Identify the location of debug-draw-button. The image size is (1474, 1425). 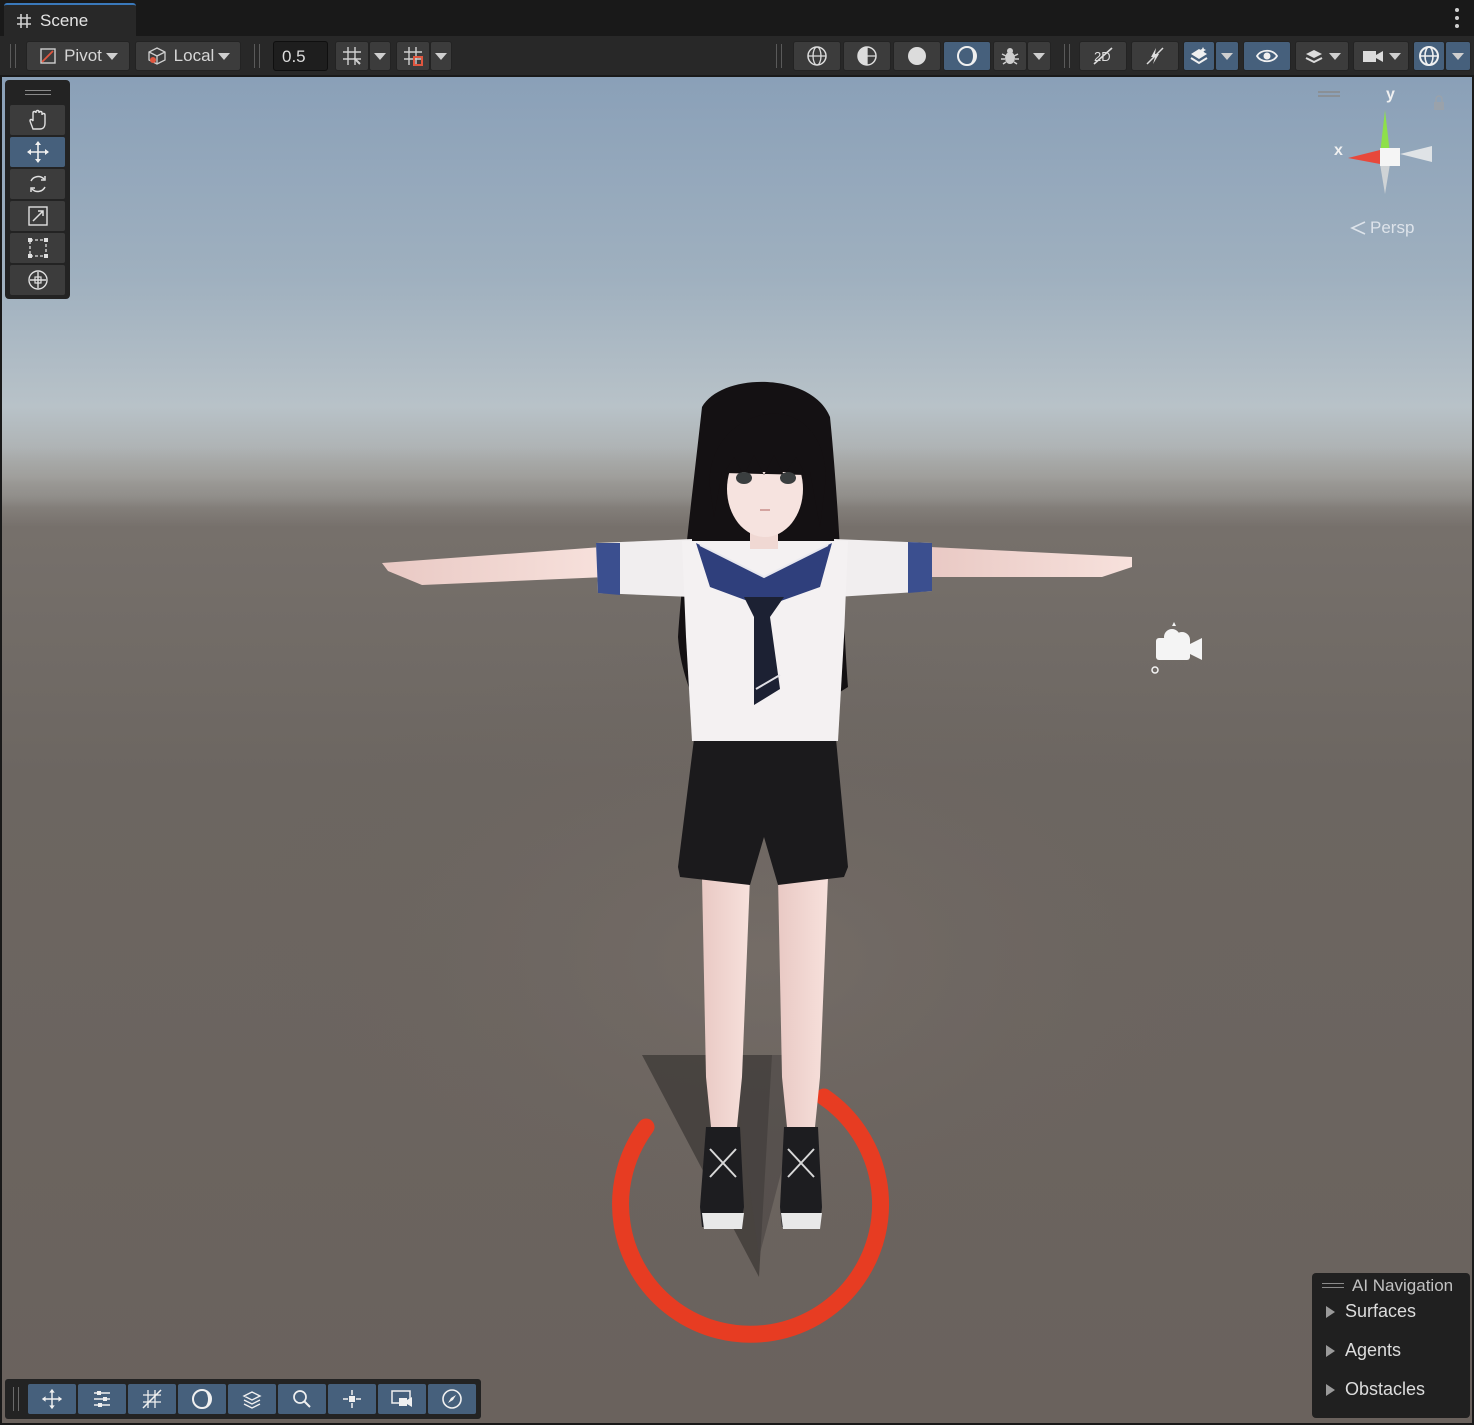
(1010, 56).